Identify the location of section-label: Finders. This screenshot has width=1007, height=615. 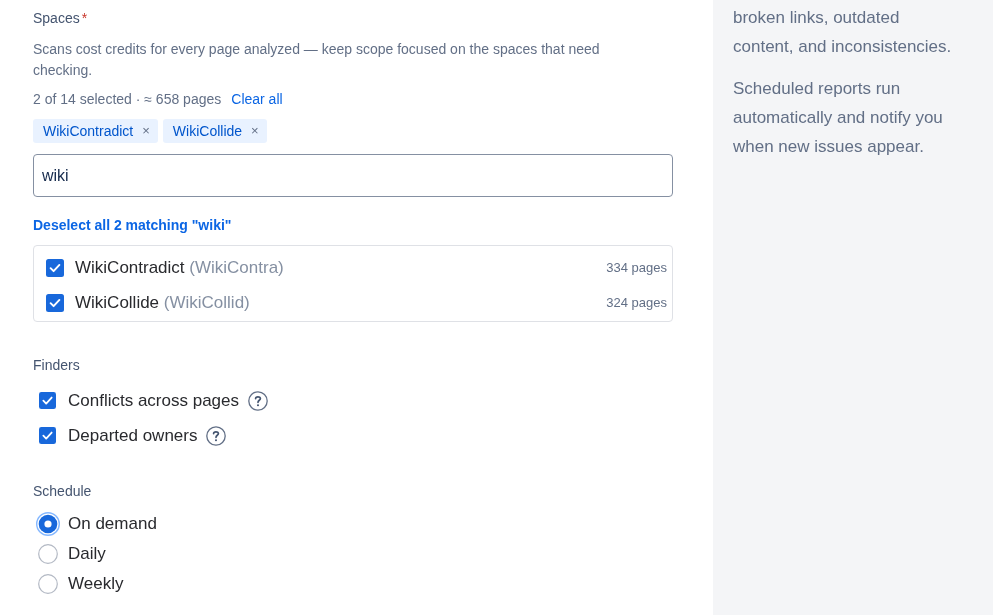
(57, 365).